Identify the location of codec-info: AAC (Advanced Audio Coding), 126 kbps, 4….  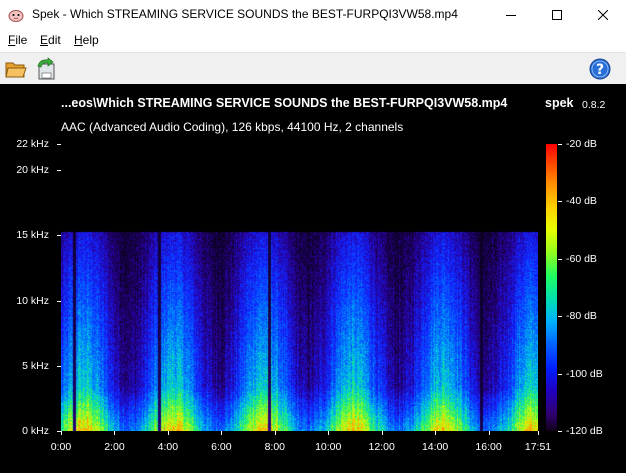
(232, 127).